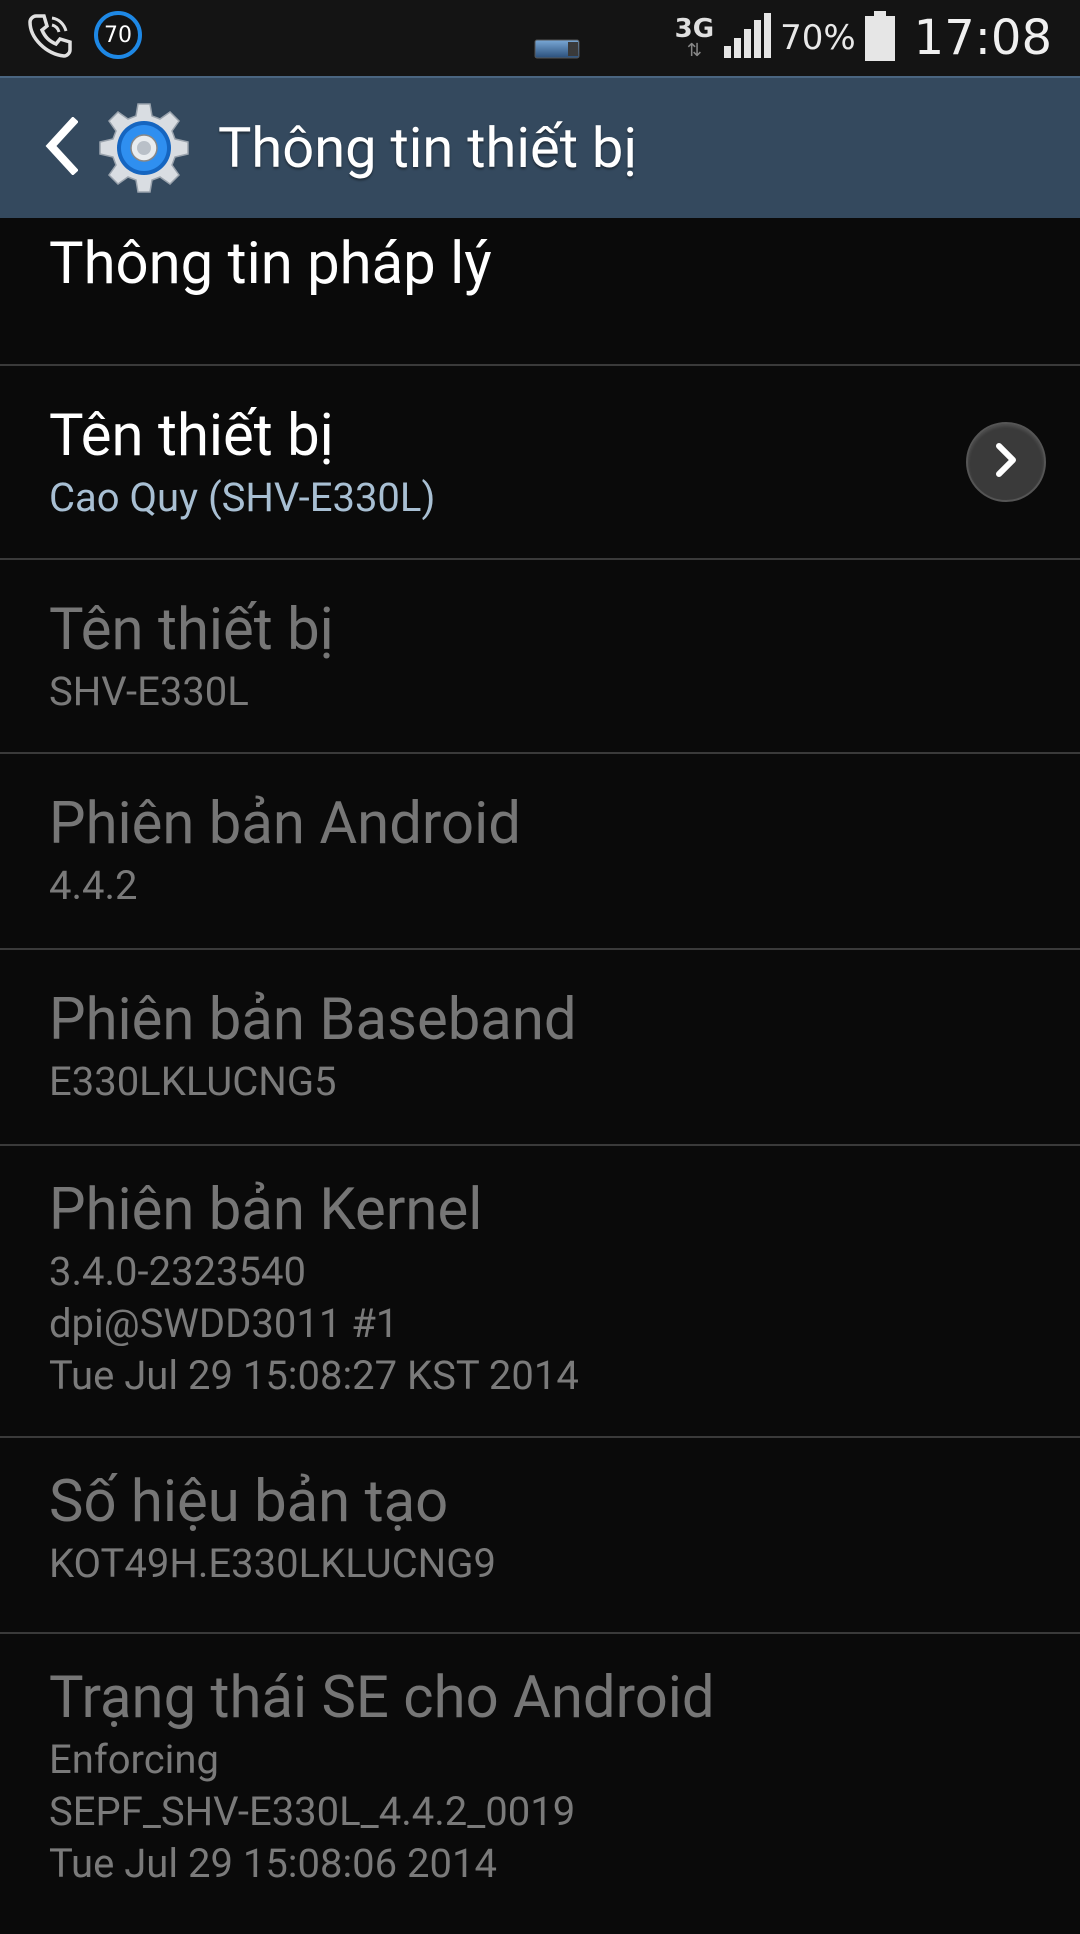 The image size is (1080, 1934). What do you see at coordinates (540, 1536) in the screenshot?
I see `list-item-build-number: Số hiệu bản tạo KOT49H.E330LKLUCNG9` at bounding box center [540, 1536].